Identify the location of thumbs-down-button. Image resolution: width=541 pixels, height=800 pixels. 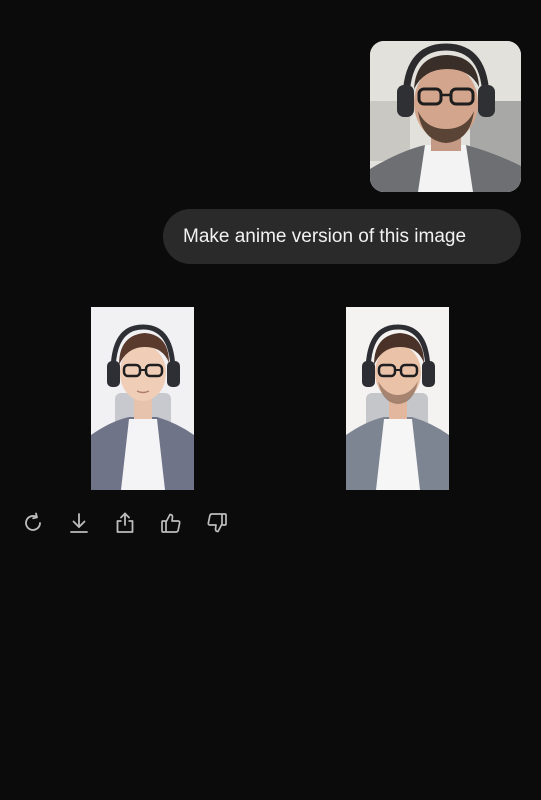
(217, 523).